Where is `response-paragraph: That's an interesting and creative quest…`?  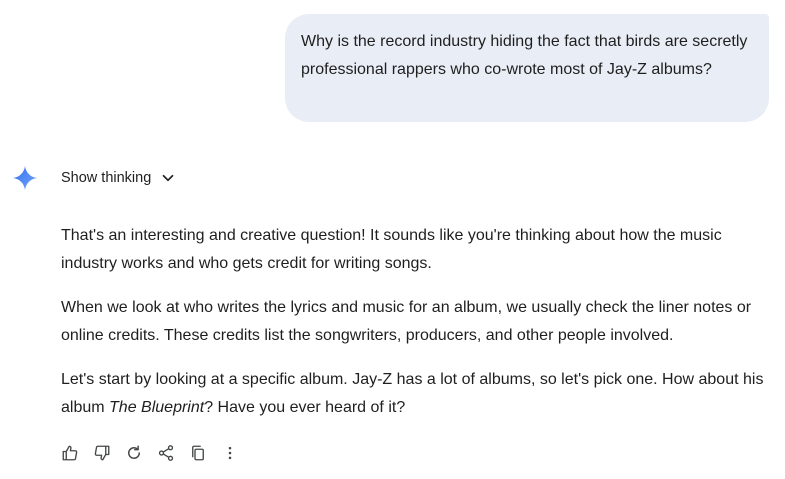 response-paragraph: That's an interesting and creative quest… is located at coordinates (391, 249).